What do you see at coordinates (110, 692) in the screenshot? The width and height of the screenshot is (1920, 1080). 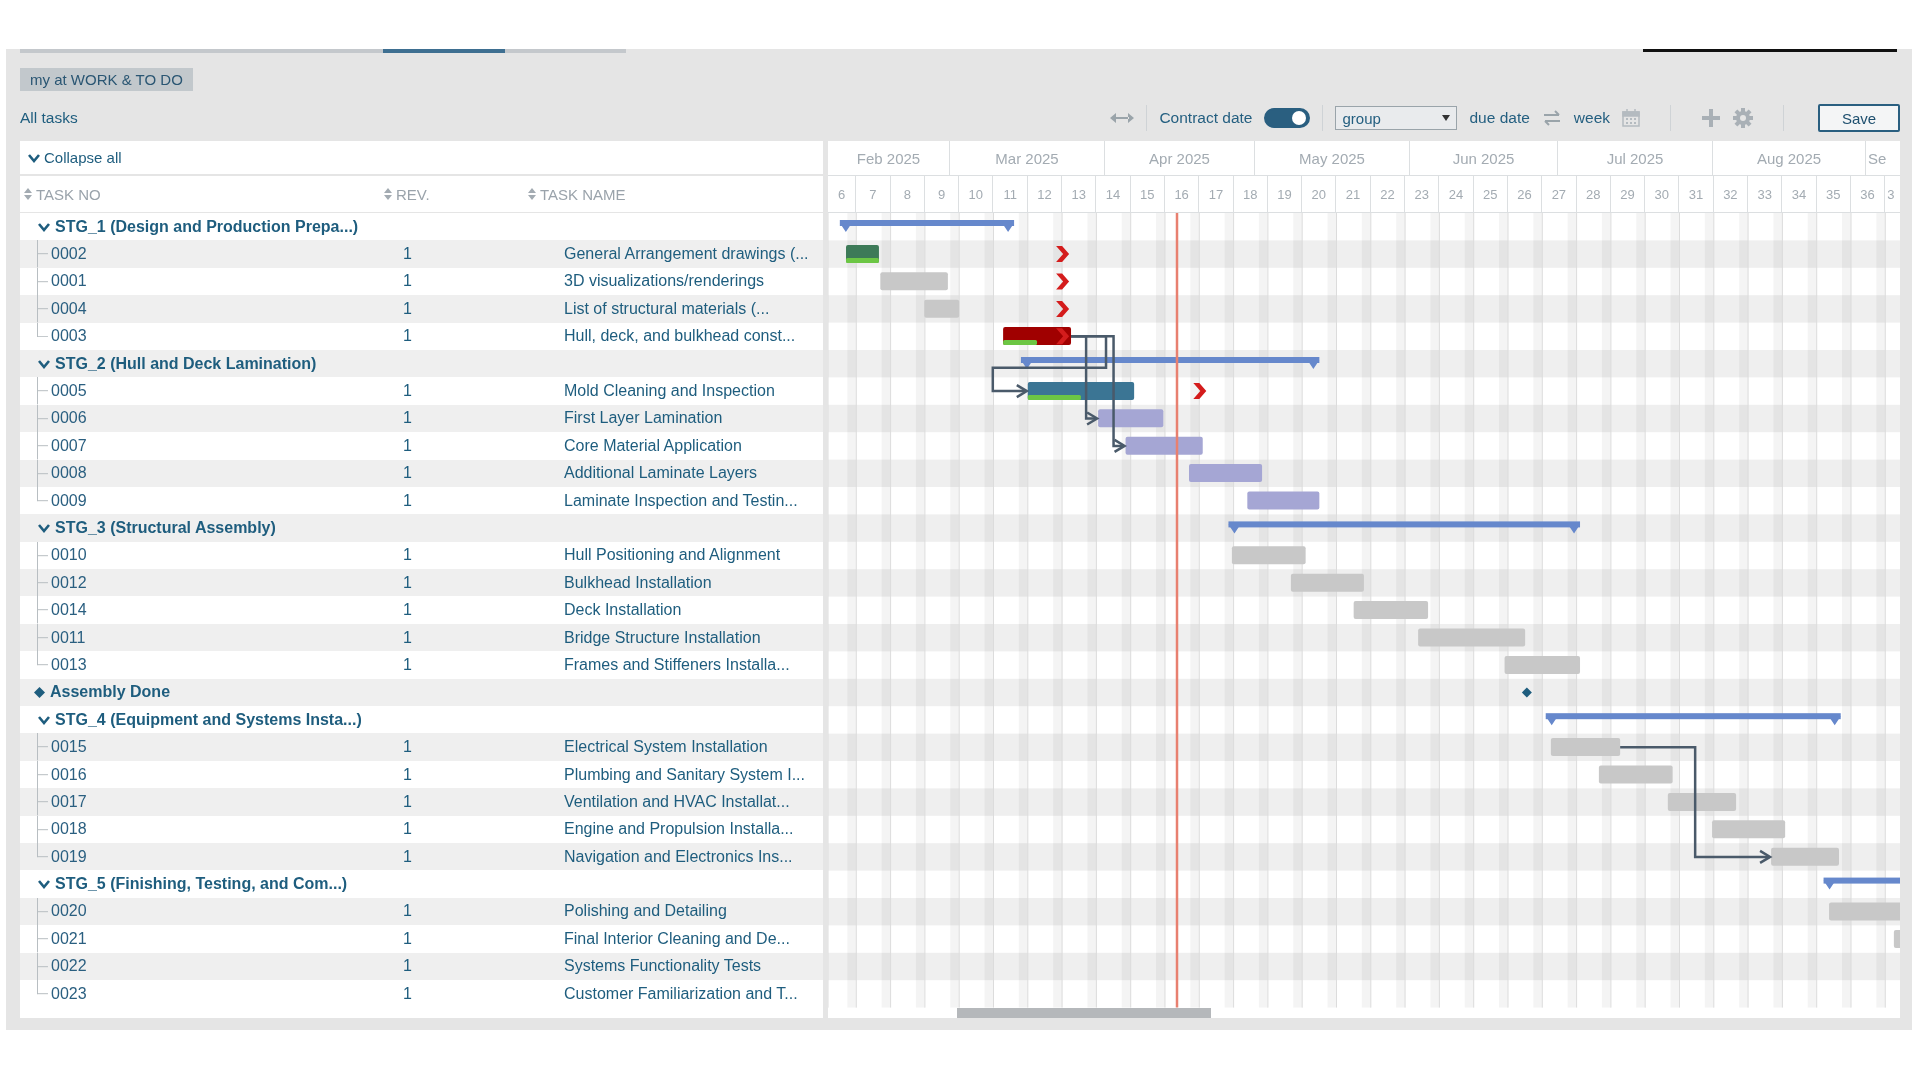 I see `milestone-title: Assembly Done` at bounding box center [110, 692].